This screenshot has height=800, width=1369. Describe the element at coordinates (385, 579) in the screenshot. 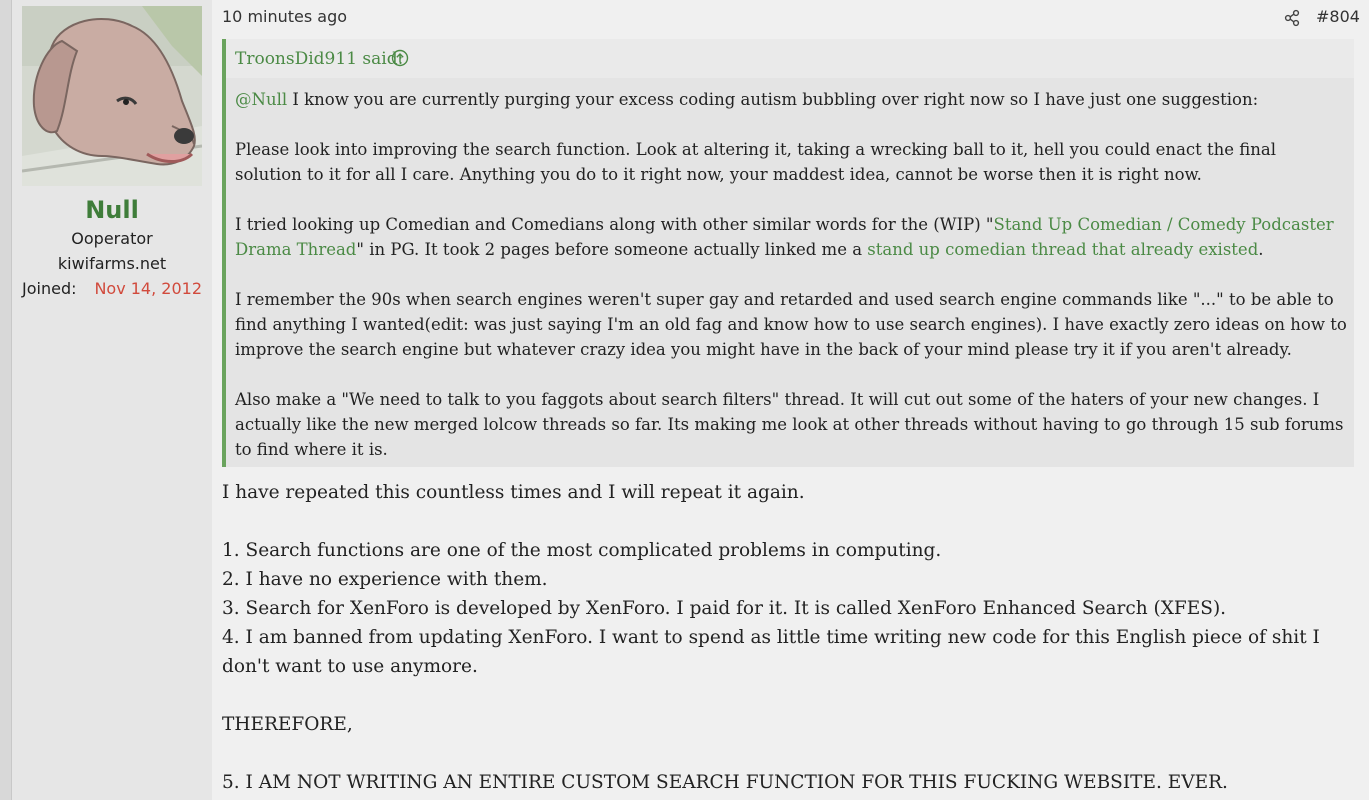

I see `post-line: 2. I have no experience with them.` at that location.